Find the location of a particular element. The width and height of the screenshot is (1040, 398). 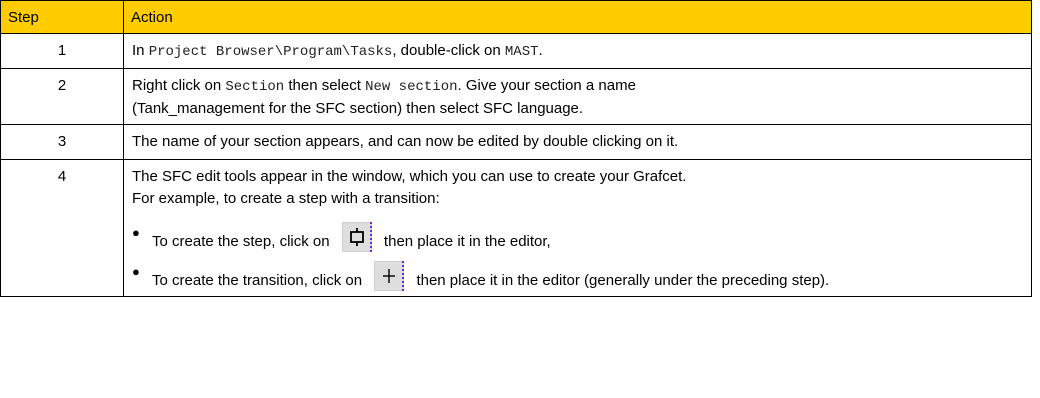

step-number: 2 is located at coordinates (62, 96).